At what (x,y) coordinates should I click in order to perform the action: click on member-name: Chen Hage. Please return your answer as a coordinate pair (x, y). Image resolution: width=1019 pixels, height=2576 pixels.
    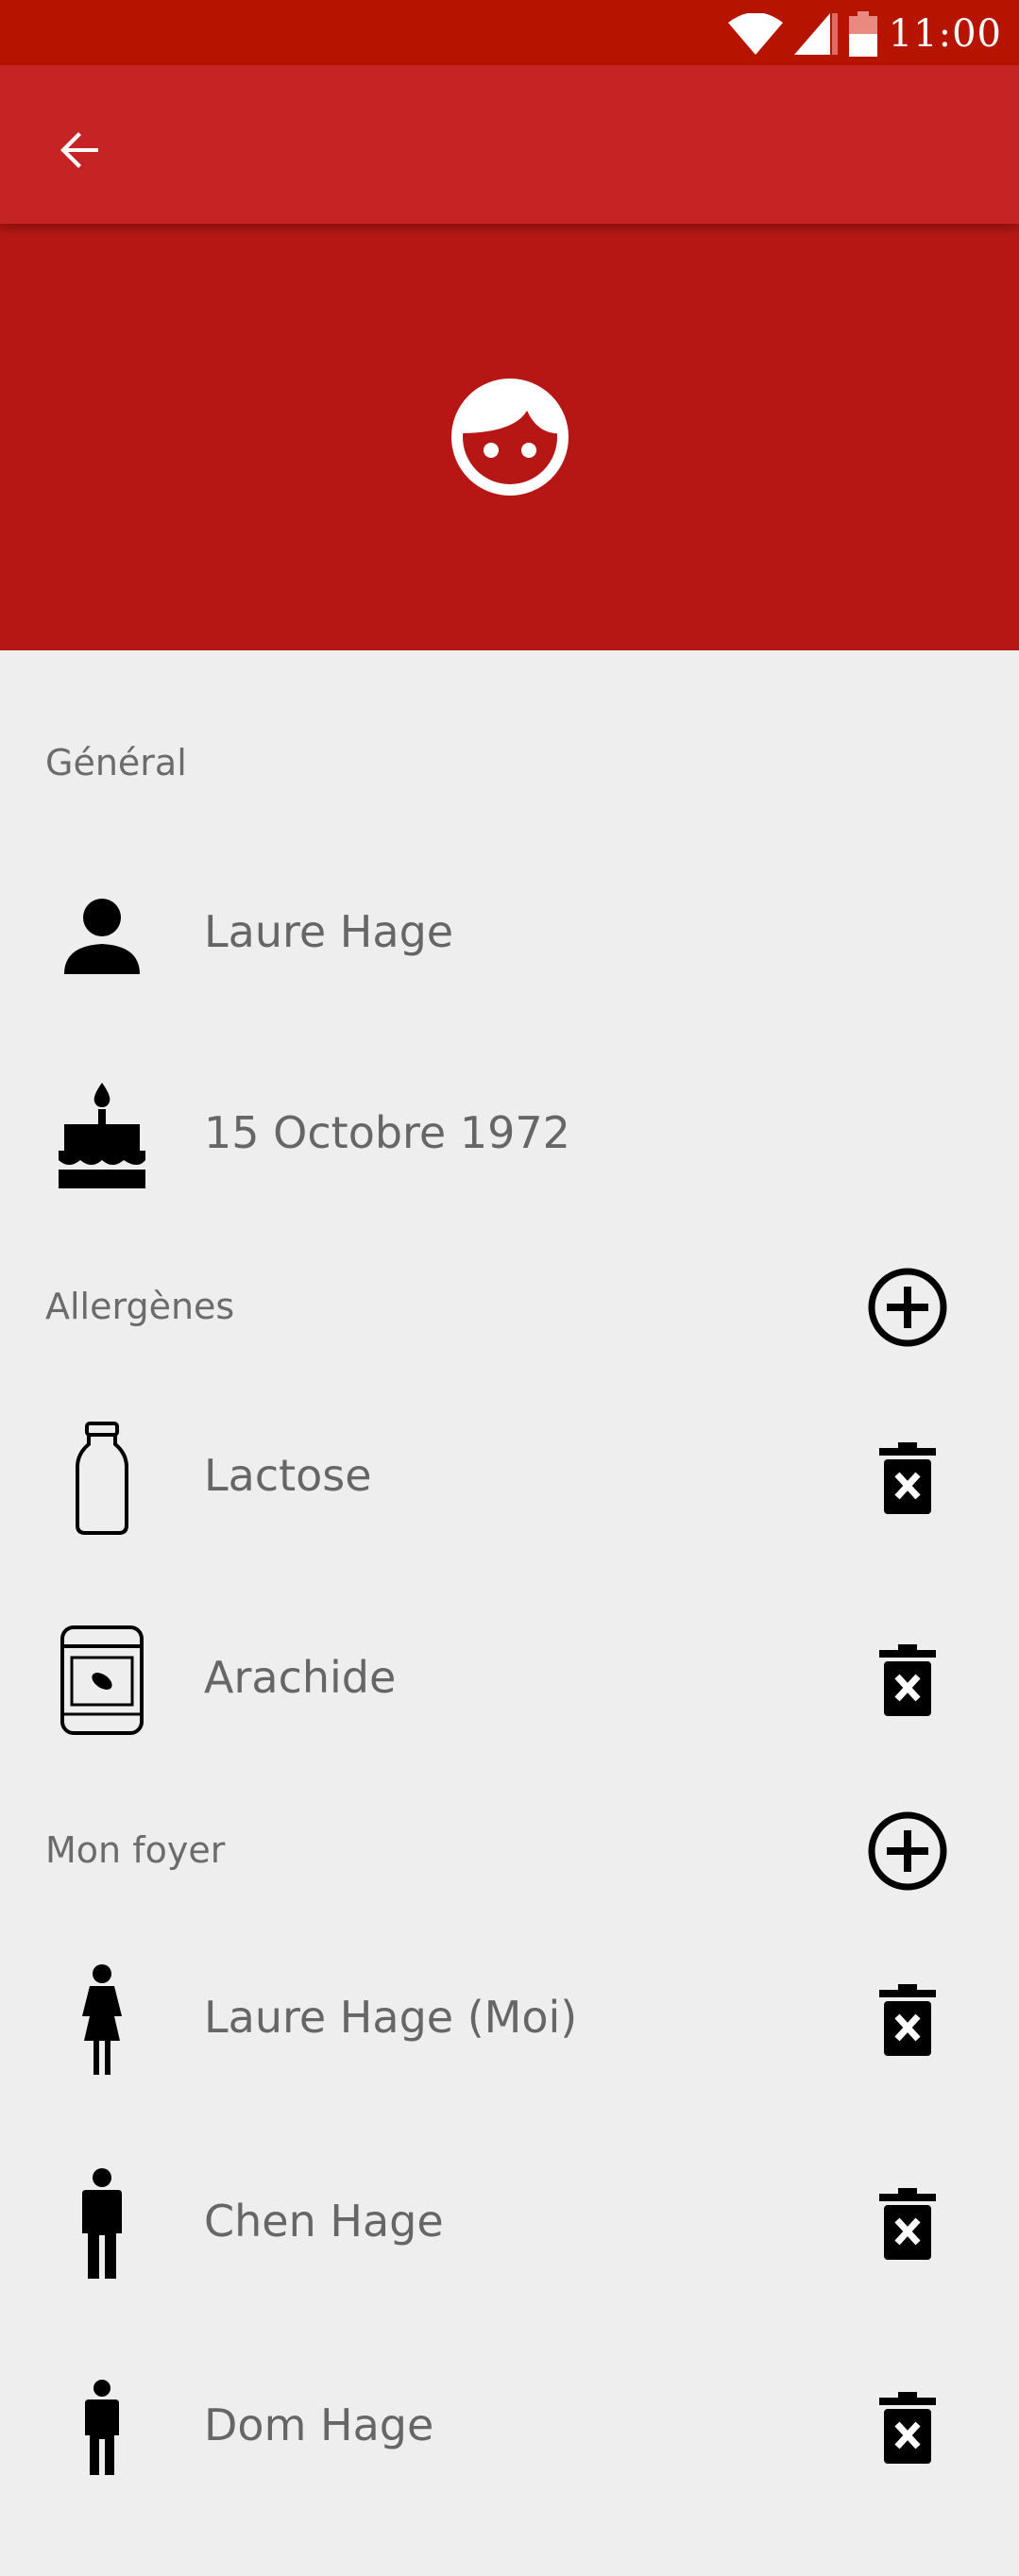
    Looking at the image, I should click on (324, 2221).